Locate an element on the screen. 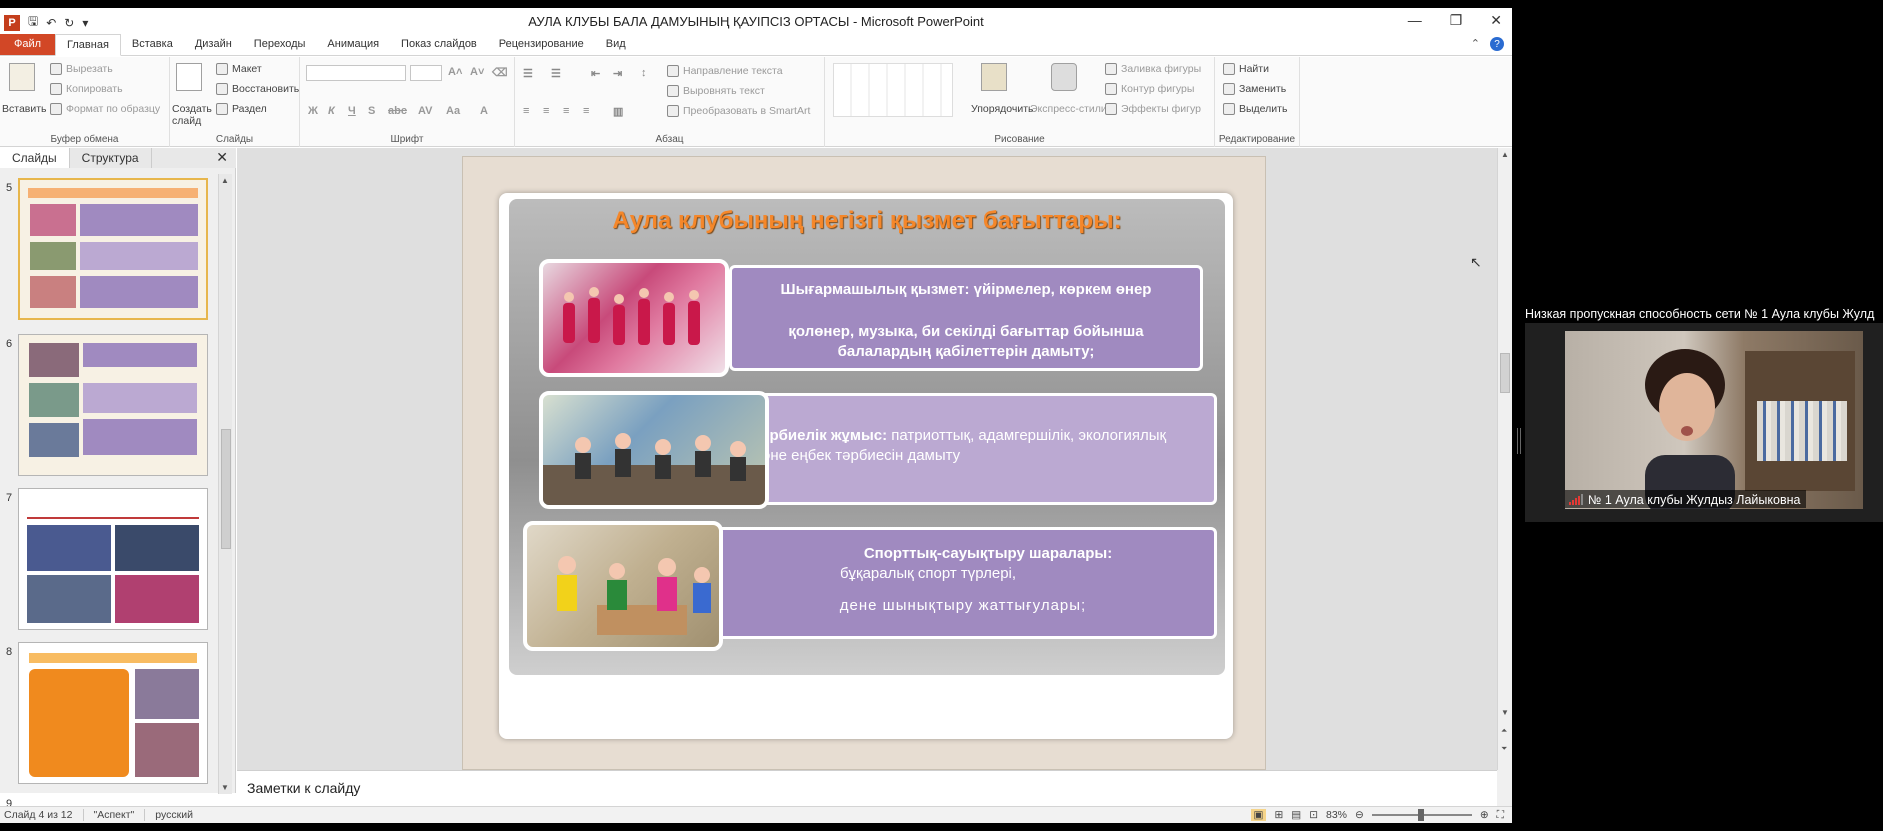 The width and height of the screenshot is (1883, 831). shrink-font-icon: A˅ is located at coordinates (477, 72).